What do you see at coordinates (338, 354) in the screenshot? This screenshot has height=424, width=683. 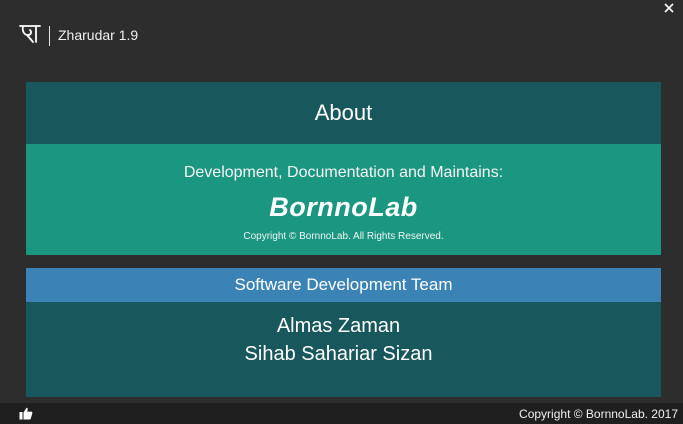 I see `team-member: Sihab Sahariar Sizan` at bounding box center [338, 354].